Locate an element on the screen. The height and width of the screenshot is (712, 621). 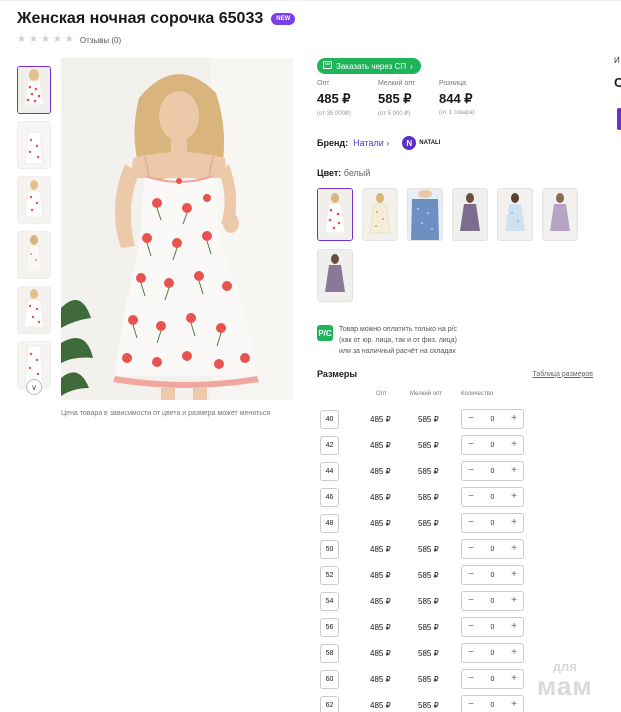
price-value: 485 ₽ is located at coordinates (334, 98).